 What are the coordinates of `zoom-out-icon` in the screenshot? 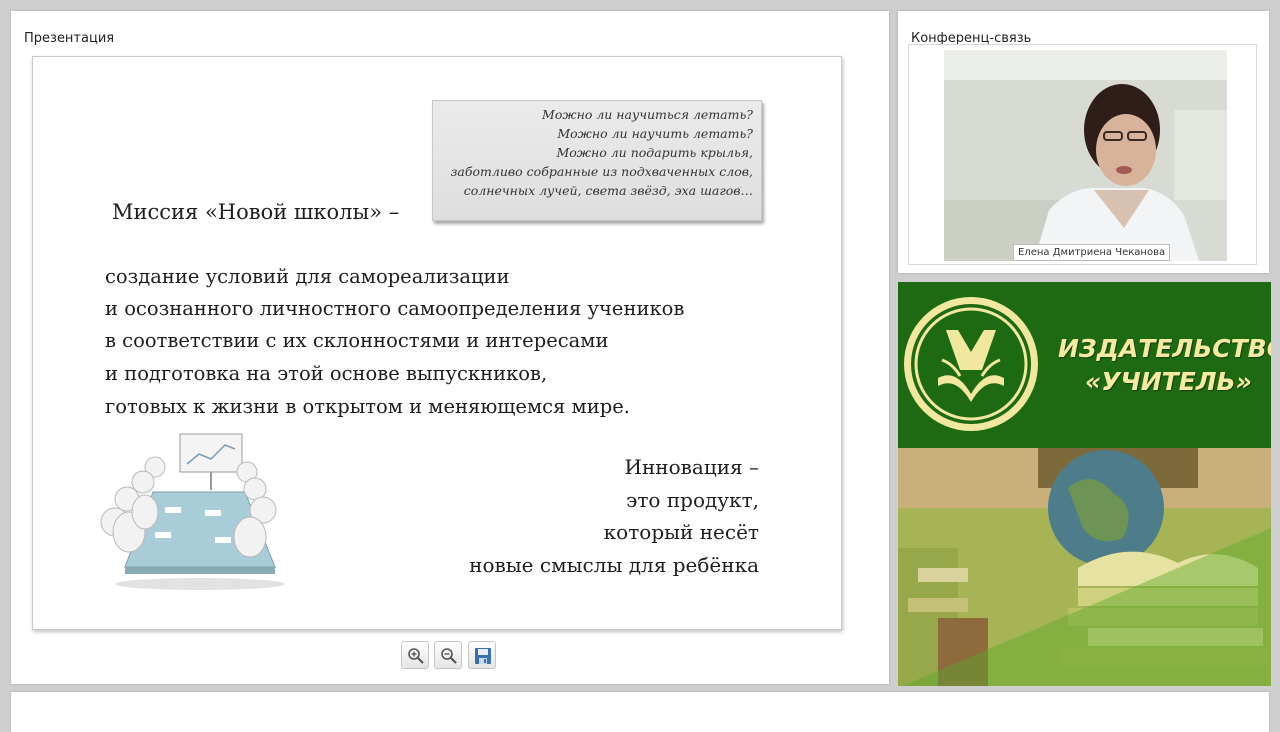 It's located at (449, 656).